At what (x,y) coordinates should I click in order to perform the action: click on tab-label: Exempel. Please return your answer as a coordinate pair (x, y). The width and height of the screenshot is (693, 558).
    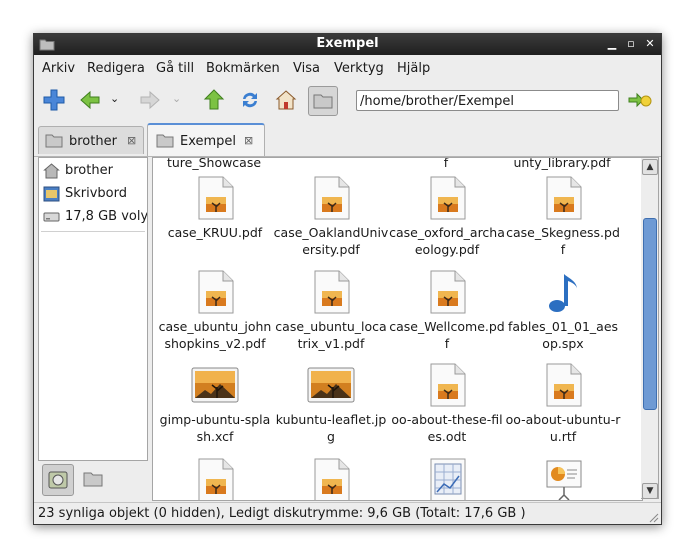
    Looking at the image, I should click on (208, 141).